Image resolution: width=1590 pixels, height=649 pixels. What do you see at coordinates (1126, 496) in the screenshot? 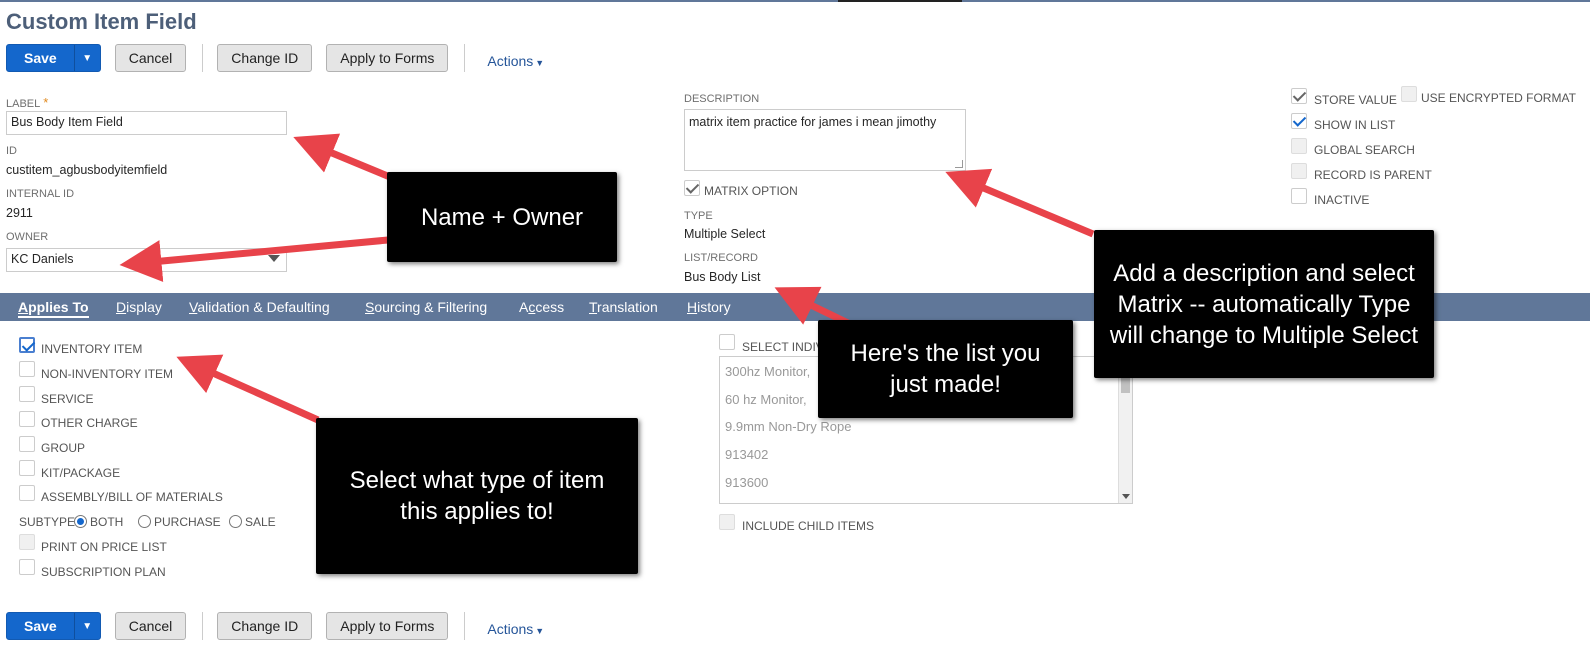
I see `scroll-down-icon` at bounding box center [1126, 496].